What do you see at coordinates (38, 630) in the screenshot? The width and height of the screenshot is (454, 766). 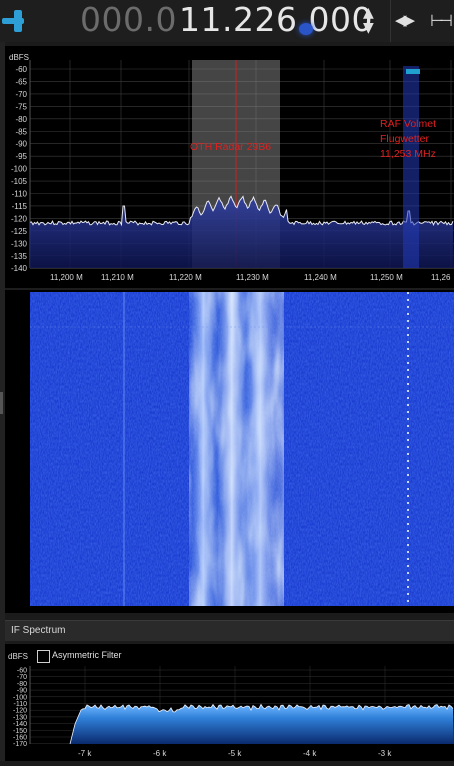 I see `if-spectrum-title: IF Spectrum` at bounding box center [38, 630].